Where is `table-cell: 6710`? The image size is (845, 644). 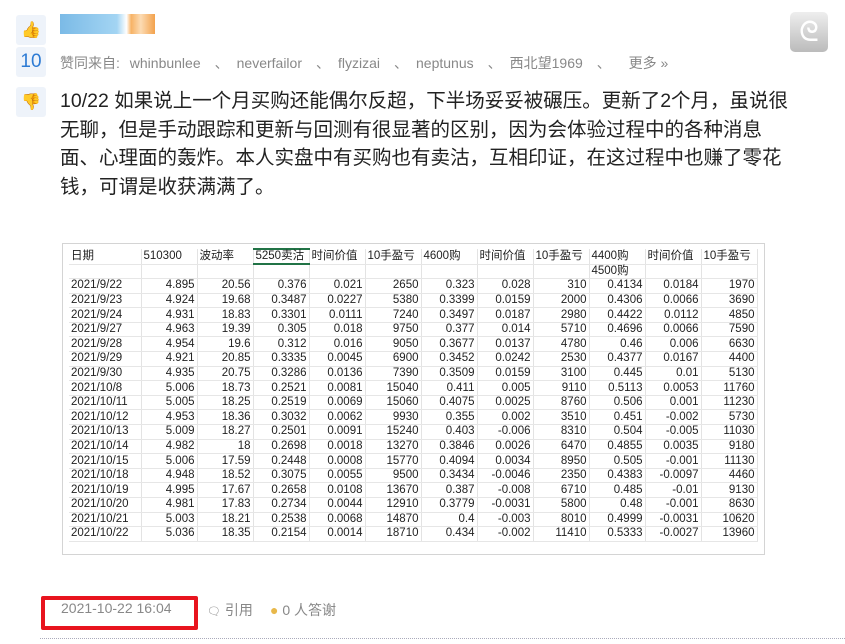
table-cell: 6710 is located at coordinates (561, 490).